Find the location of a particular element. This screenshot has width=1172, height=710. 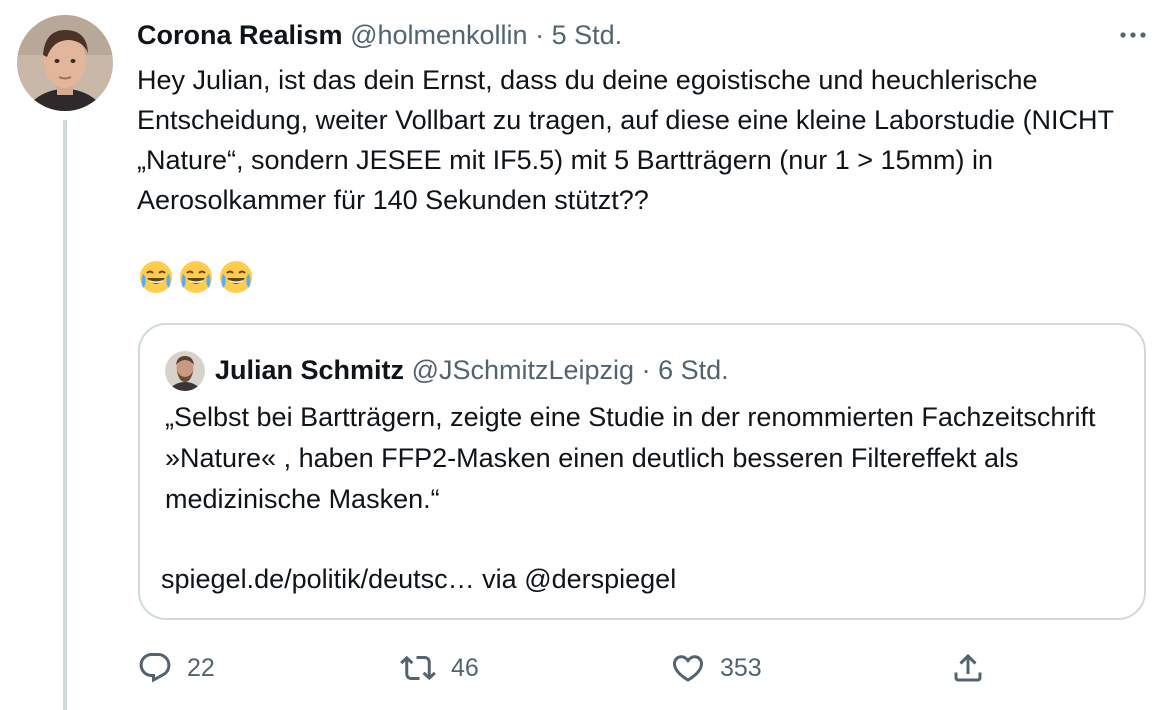

quote-author-handle: @JSchmitzLeipzig is located at coordinates (523, 370).